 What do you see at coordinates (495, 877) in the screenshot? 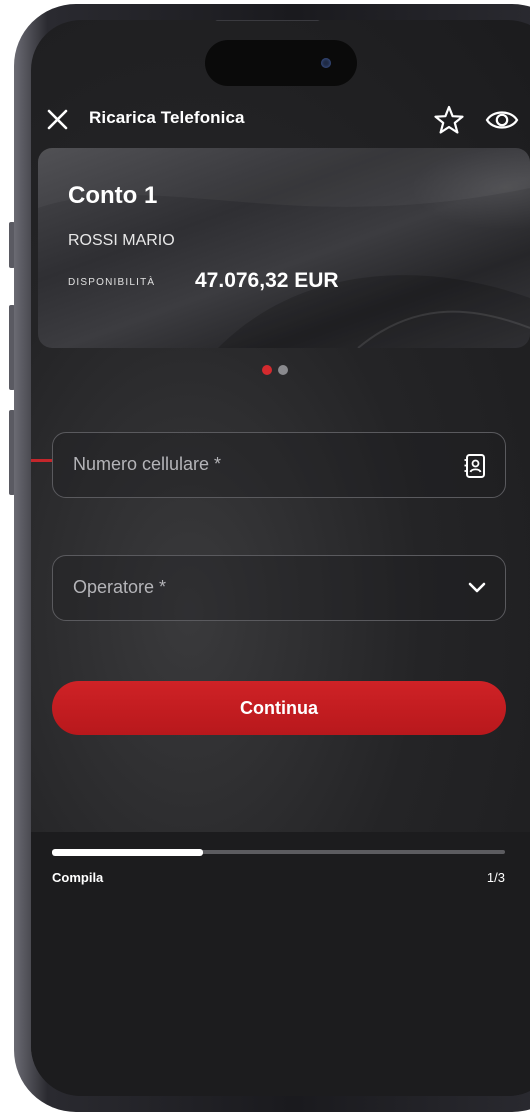
I see `step-count: 1/3` at bounding box center [495, 877].